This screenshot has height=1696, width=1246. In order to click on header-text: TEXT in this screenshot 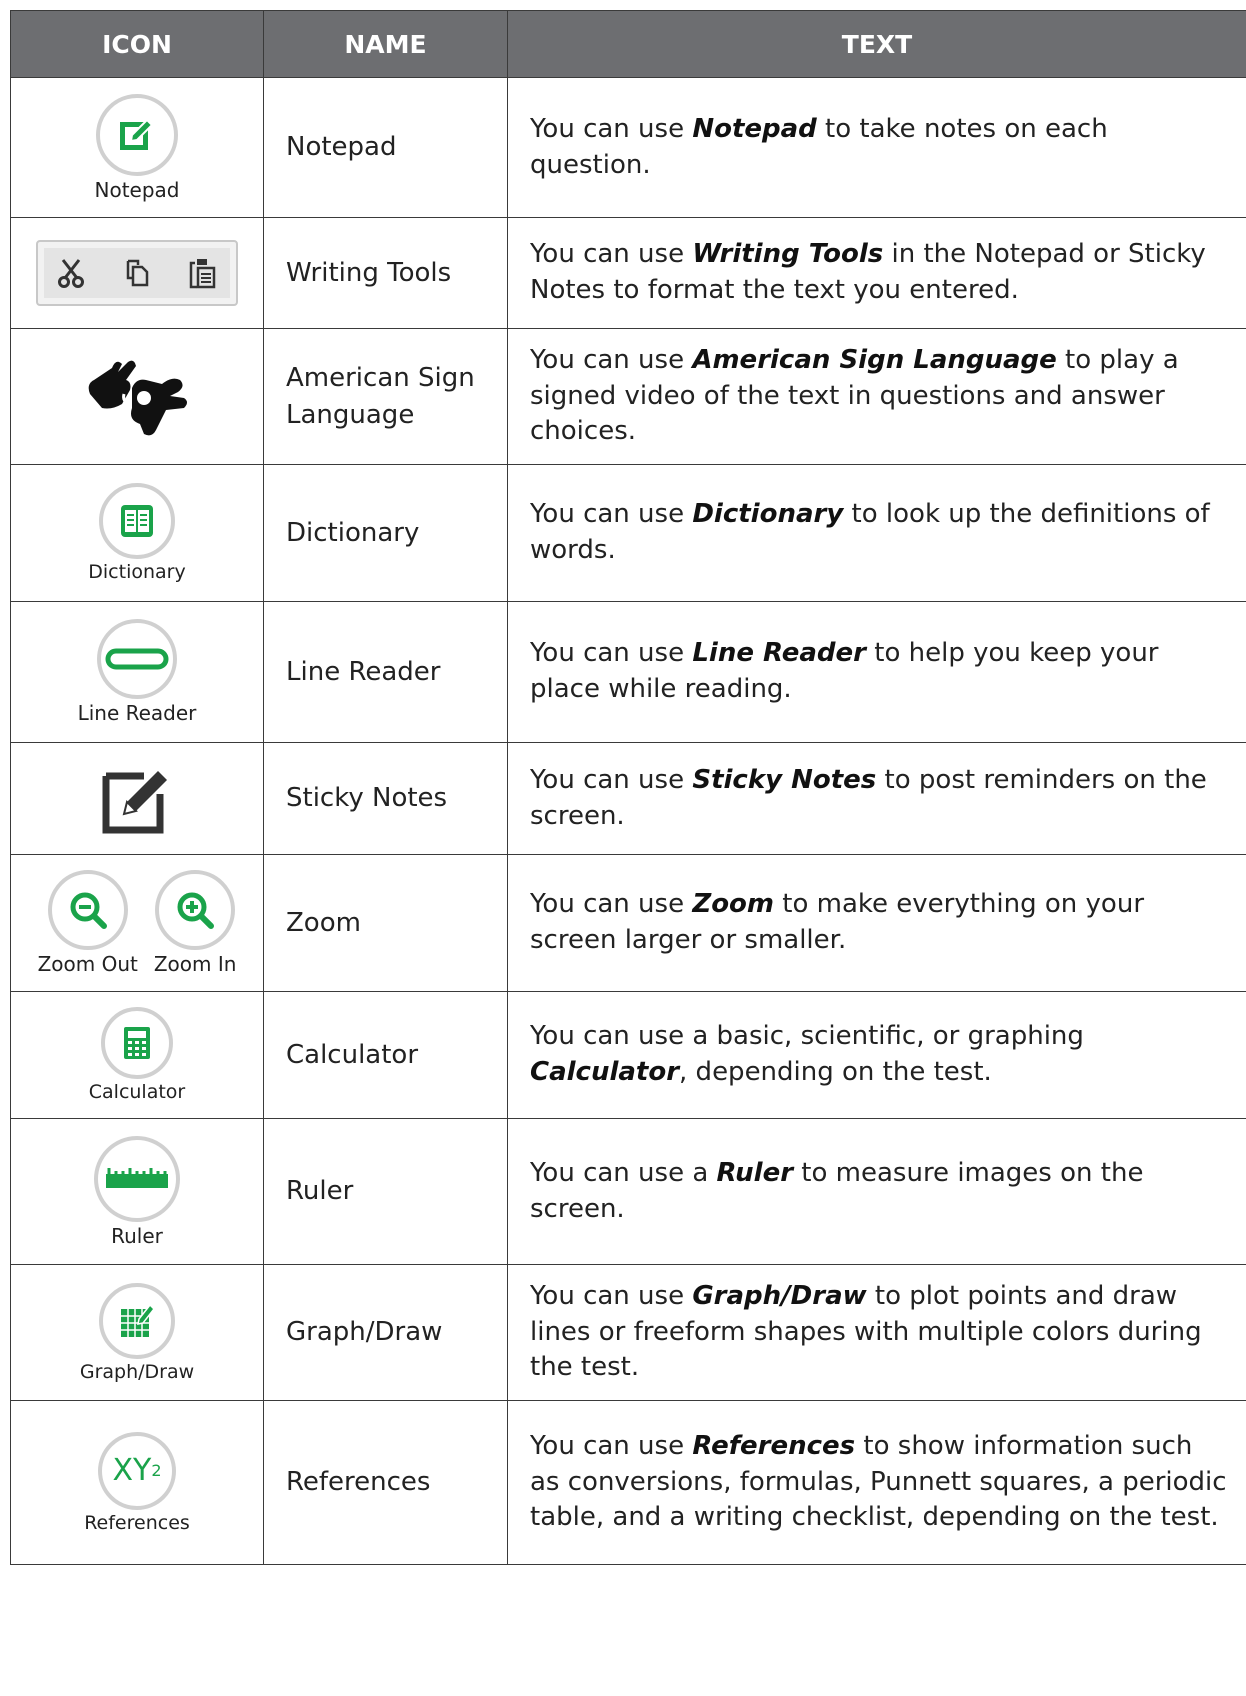, I will do `click(876, 44)`.